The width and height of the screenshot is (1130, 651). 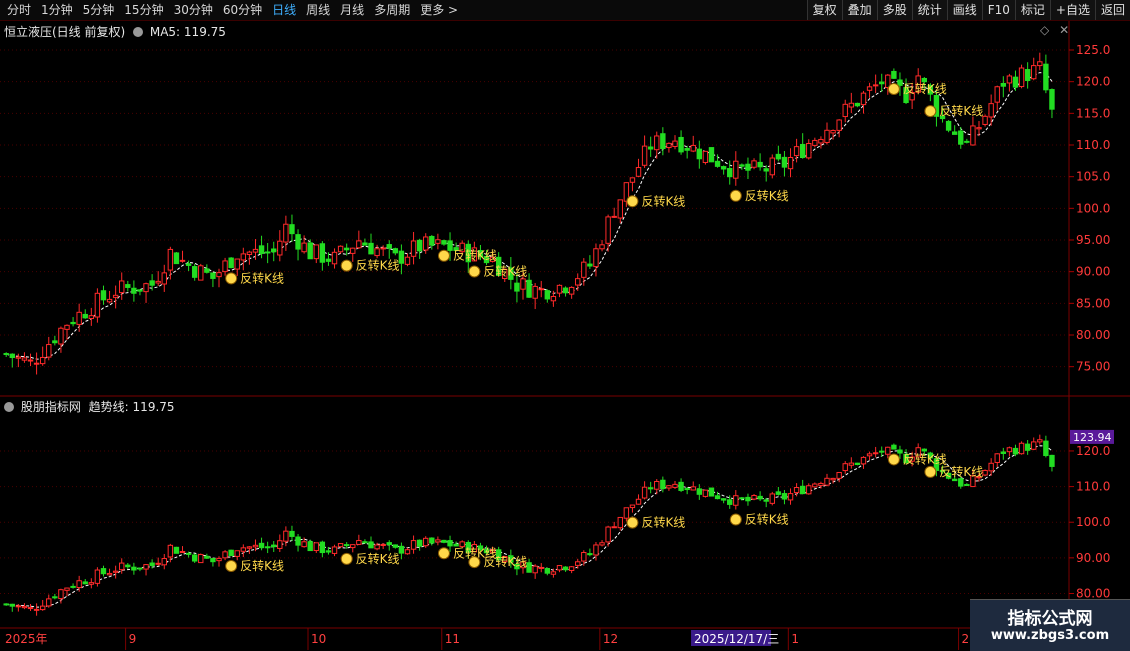 What do you see at coordinates (242, 10) in the screenshot?
I see `period-tab-5: 60分钟` at bounding box center [242, 10].